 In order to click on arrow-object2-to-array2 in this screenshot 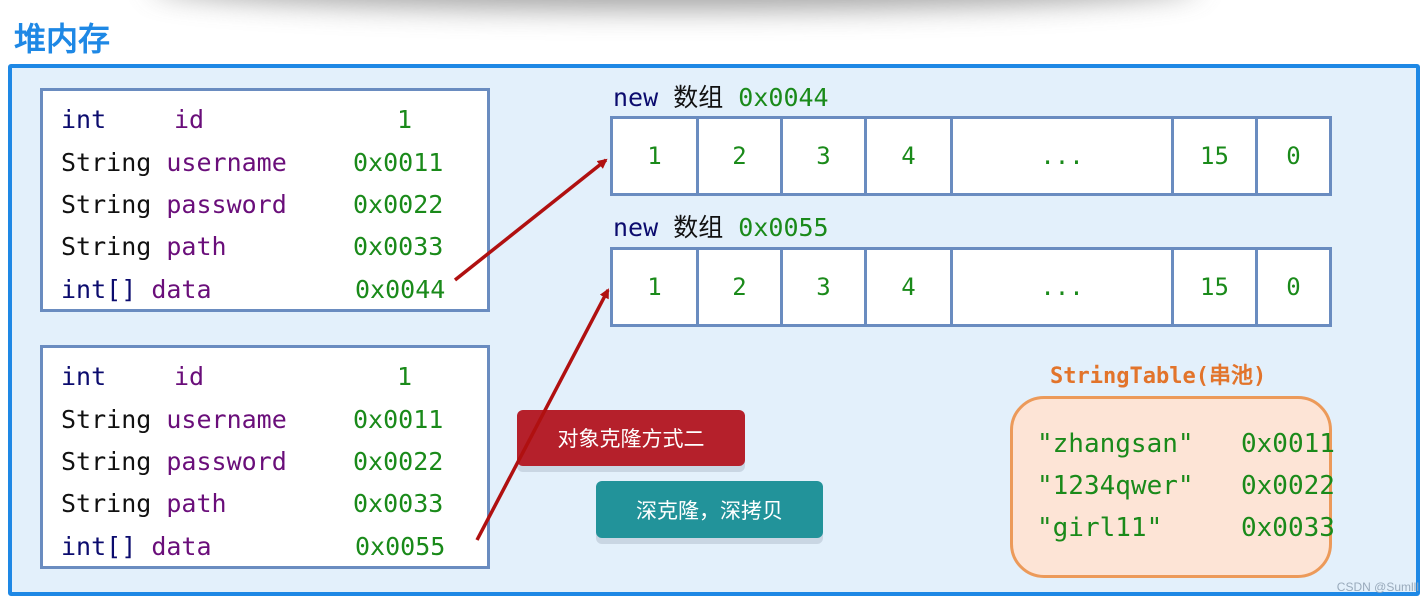, I will do `click(542, 414)`.